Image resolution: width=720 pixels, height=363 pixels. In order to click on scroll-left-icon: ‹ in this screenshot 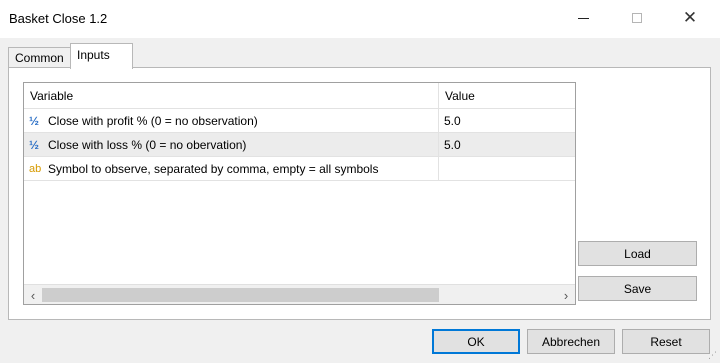, I will do `click(33, 295)`.